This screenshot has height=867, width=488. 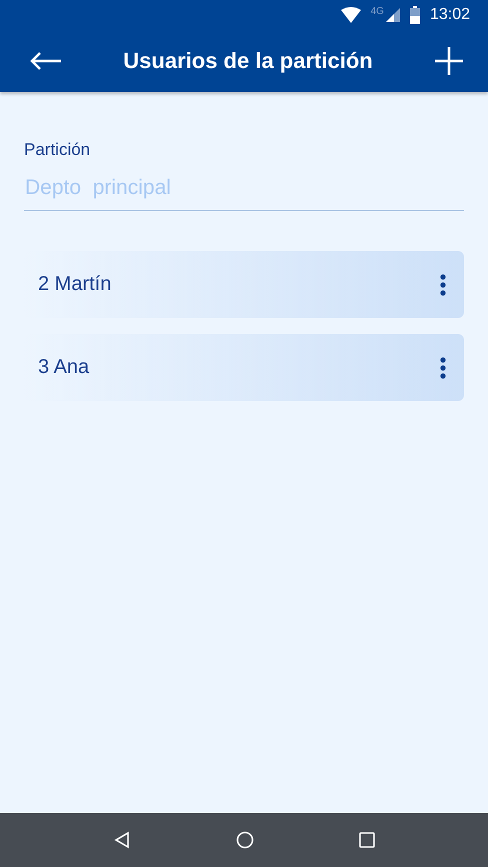 What do you see at coordinates (450, 15) in the screenshot?
I see `status-time: 13:02` at bounding box center [450, 15].